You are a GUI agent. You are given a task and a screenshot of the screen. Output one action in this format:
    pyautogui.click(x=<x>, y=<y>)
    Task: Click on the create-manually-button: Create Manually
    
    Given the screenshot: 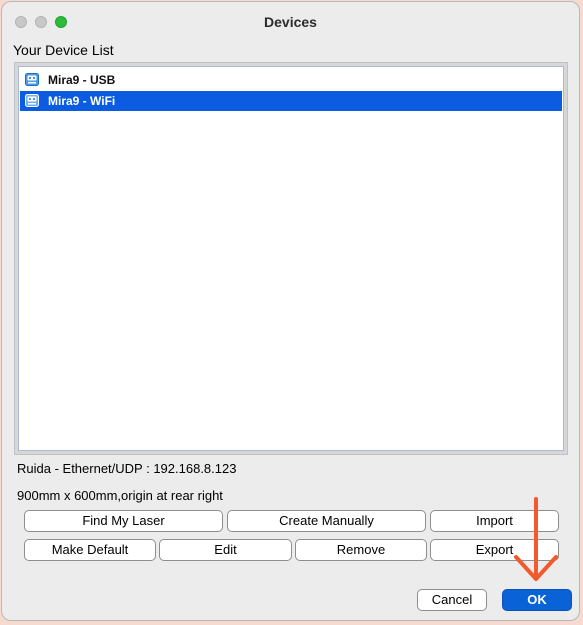 What is the action you would take?
    pyautogui.click(x=326, y=521)
    